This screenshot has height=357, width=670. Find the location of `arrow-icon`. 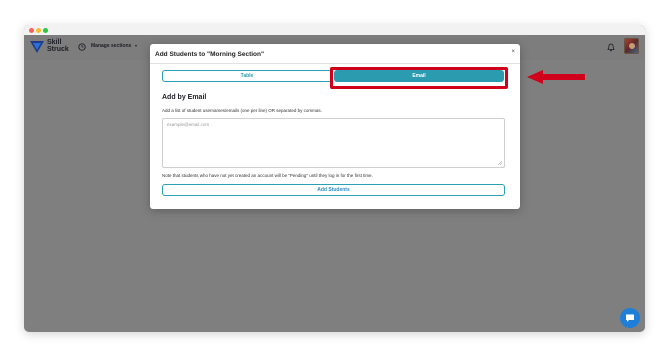

arrow-icon is located at coordinates (556, 77).